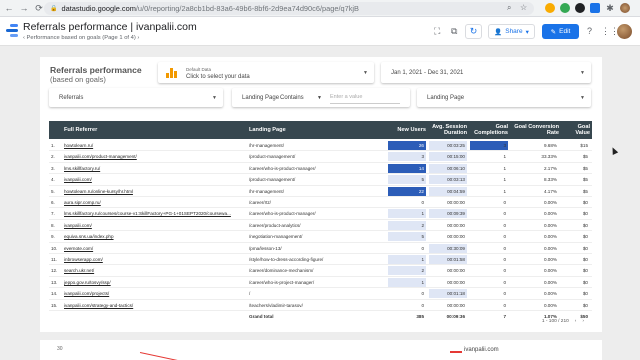 This screenshot has height=360, width=640. I want to click on report-title: Referrals performance | ivanpalii.com, so click(110, 27).